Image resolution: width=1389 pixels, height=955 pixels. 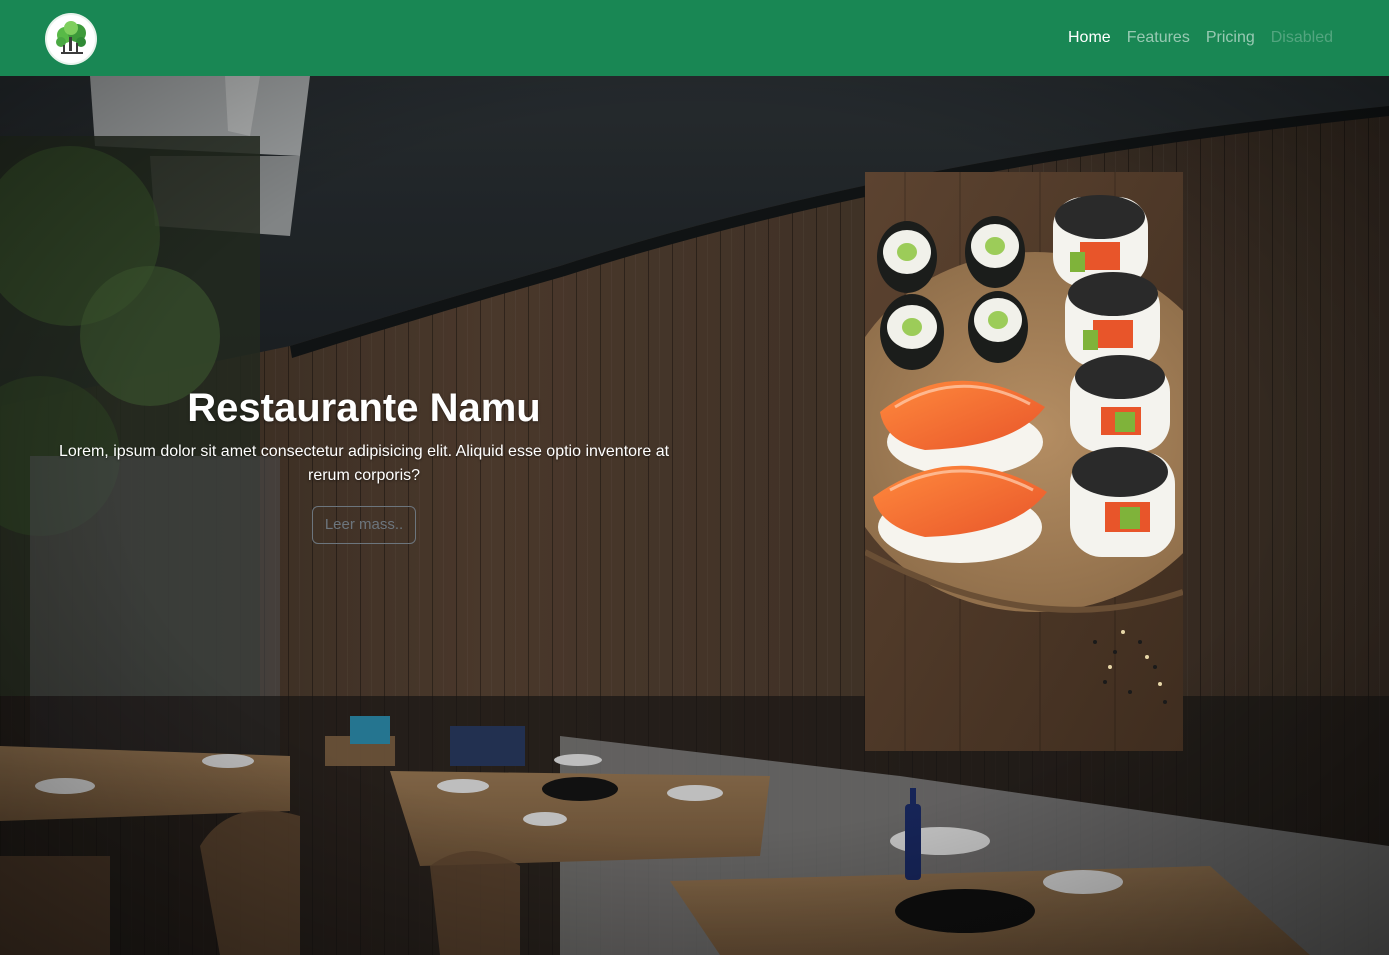 I want to click on sushi-image, so click(x=1024, y=461).